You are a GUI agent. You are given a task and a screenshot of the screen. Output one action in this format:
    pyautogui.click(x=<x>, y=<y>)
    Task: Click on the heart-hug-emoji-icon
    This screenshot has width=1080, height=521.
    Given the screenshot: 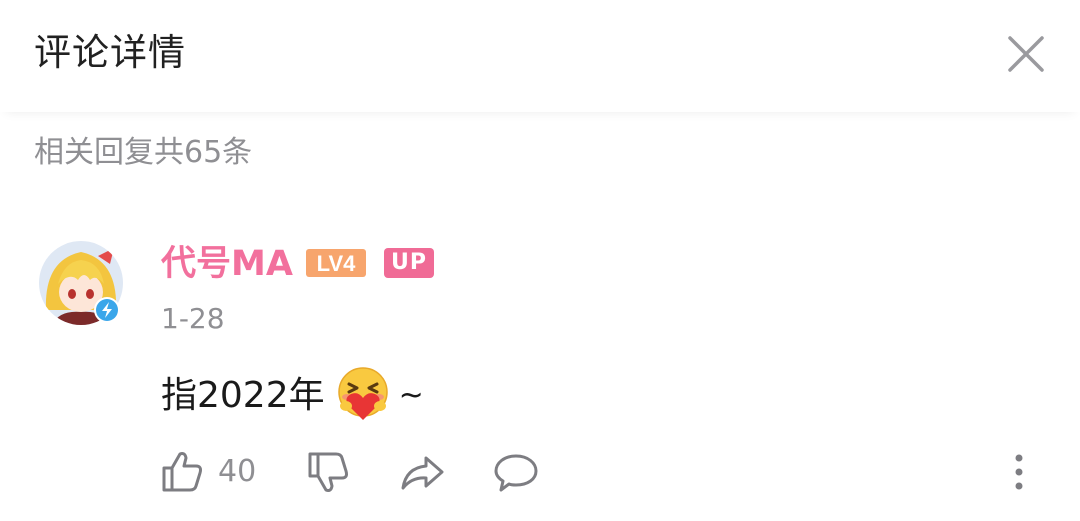 What is the action you would take?
    pyautogui.click(x=362, y=393)
    